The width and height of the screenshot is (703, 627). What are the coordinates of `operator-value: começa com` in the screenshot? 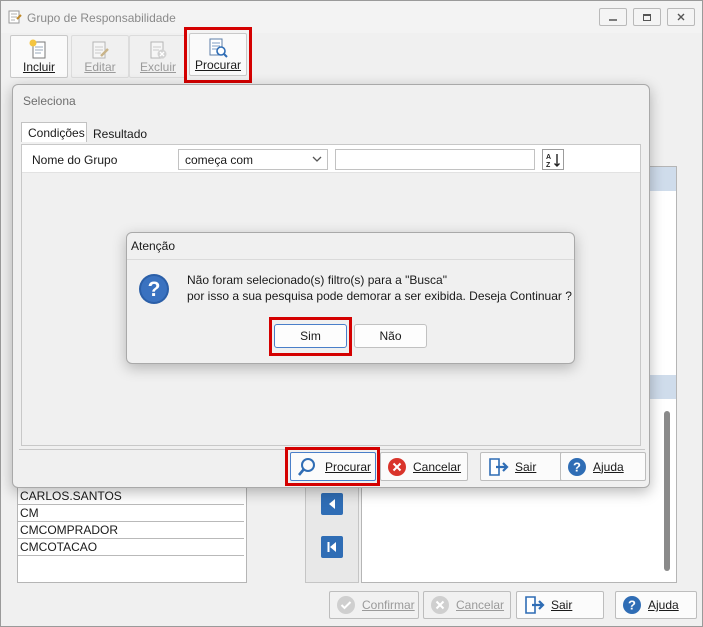 It's located at (219, 160).